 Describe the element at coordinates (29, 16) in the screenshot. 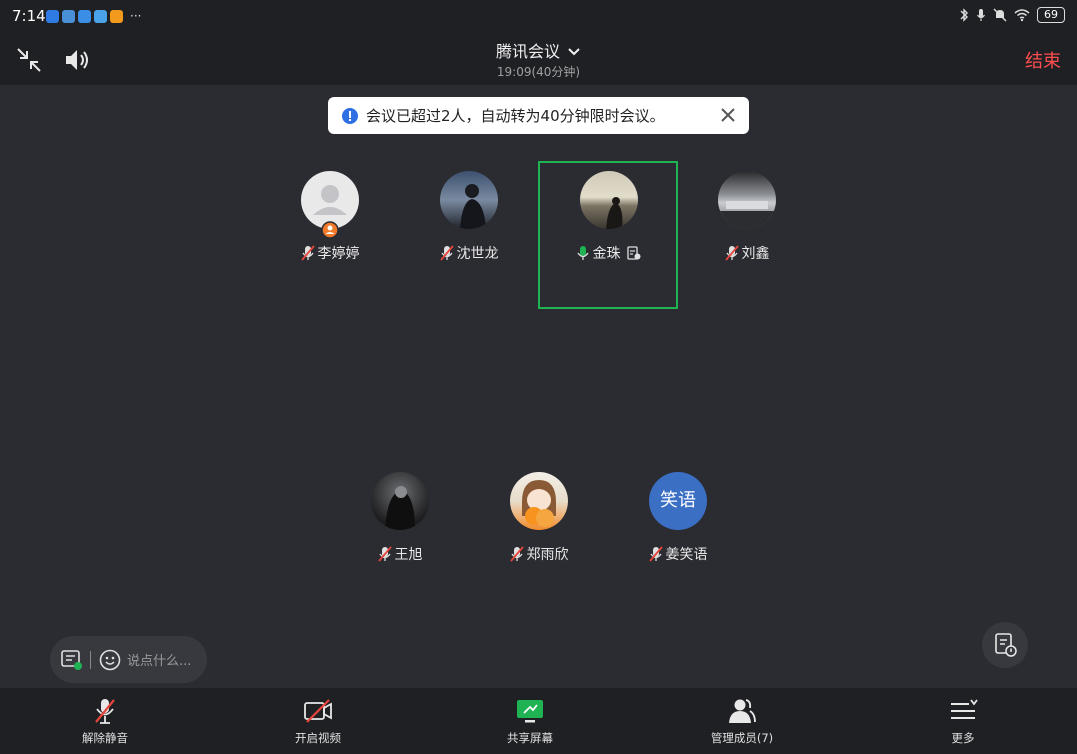

I see `status-time: 7:14` at that location.